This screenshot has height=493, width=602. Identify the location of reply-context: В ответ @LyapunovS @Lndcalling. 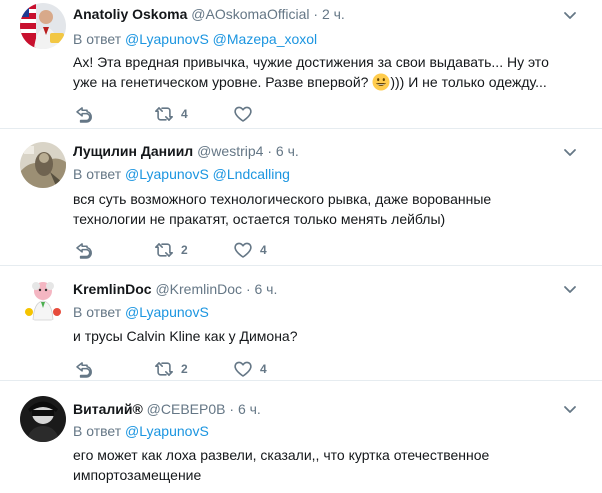
(181, 174).